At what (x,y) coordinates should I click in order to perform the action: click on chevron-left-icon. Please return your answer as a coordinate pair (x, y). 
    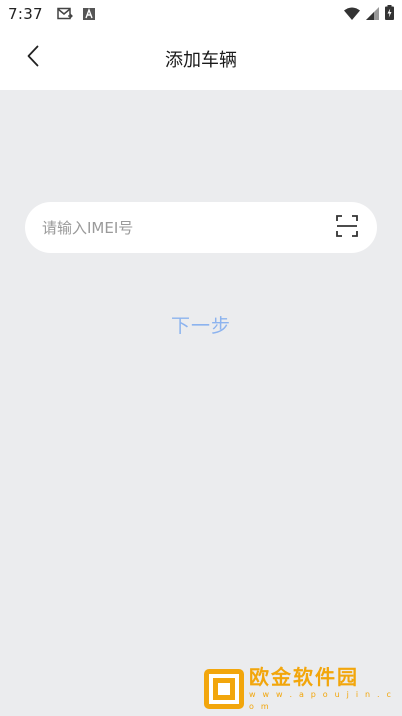
    Looking at the image, I should click on (33, 58).